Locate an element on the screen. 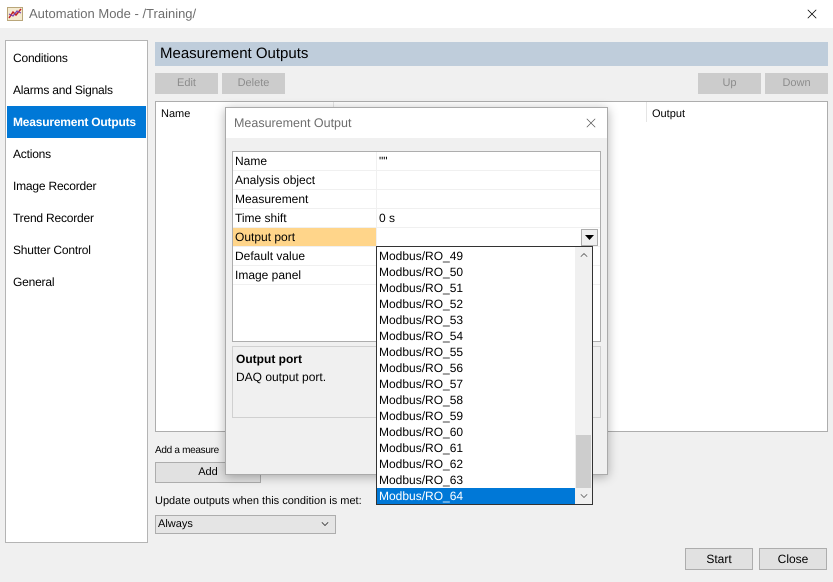 This screenshot has height=582, width=833. panel-header: Measurement Outputs is located at coordinates (491, 54).